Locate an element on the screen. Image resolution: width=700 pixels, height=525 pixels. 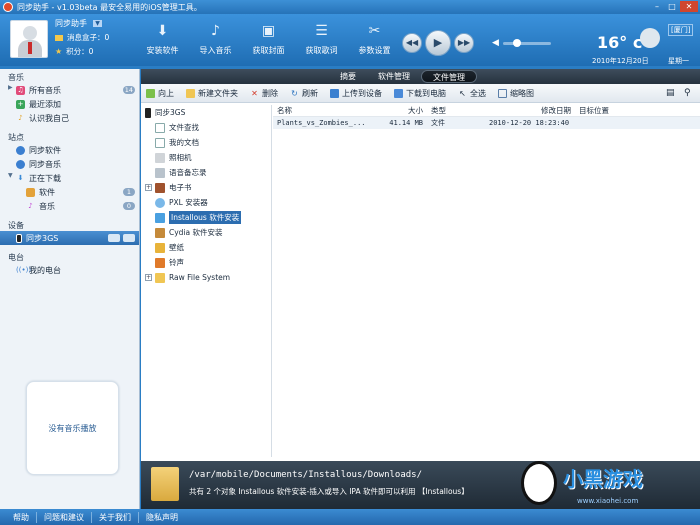
tree-root-label: 同步3GS is located at coordinates (170, 112).